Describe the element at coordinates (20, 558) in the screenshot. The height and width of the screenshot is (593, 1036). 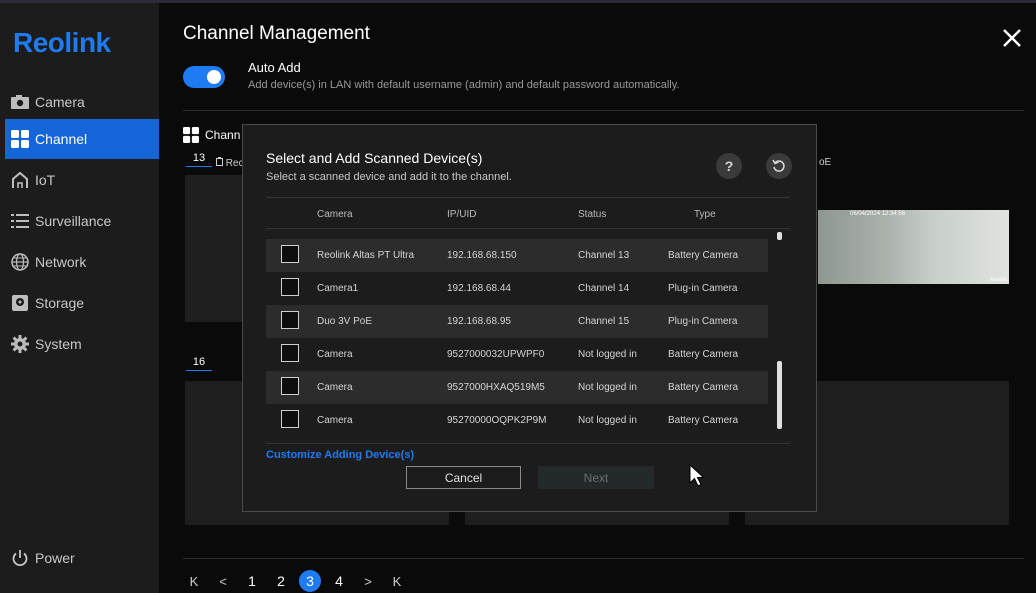
I see `power-icon` at that location.